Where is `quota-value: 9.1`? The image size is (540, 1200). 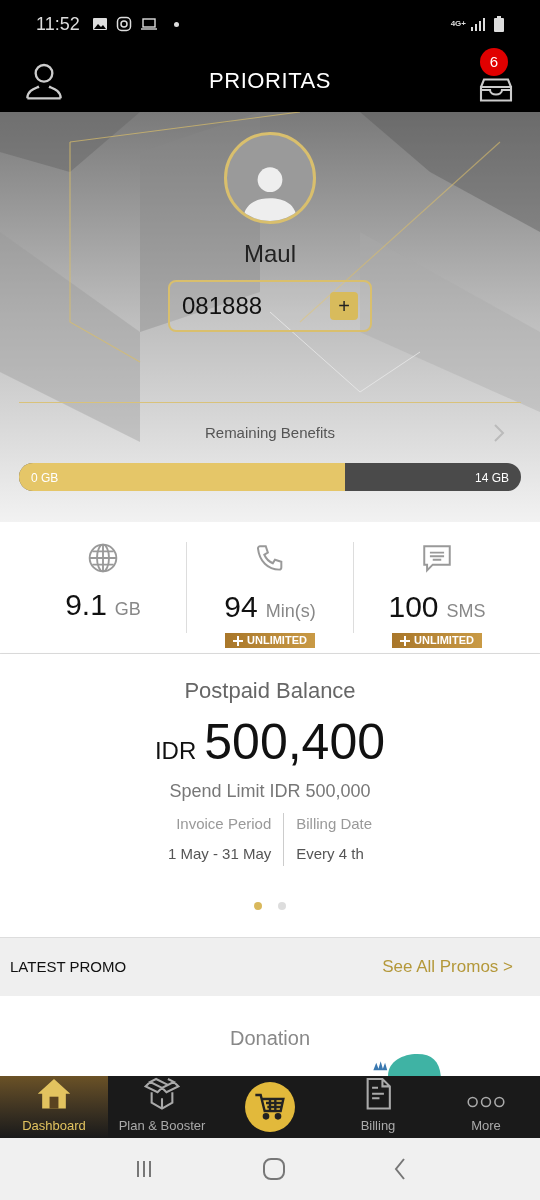 quota-value: 9.1 is located at coordinates (86, 605).